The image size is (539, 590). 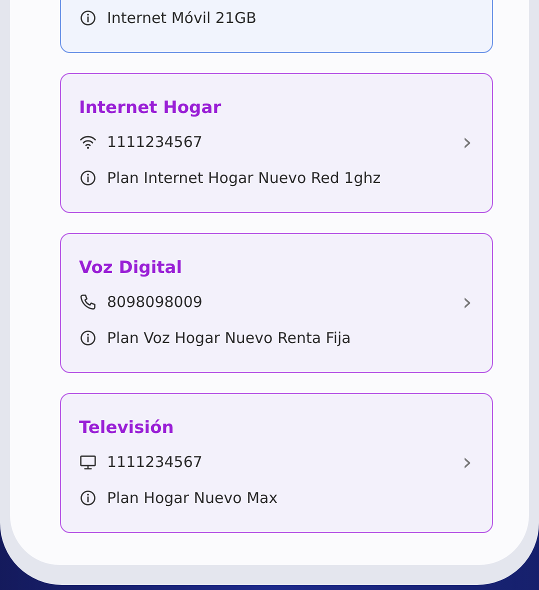 I want to click on service-title: Televisión, so click(x=127, y=428).